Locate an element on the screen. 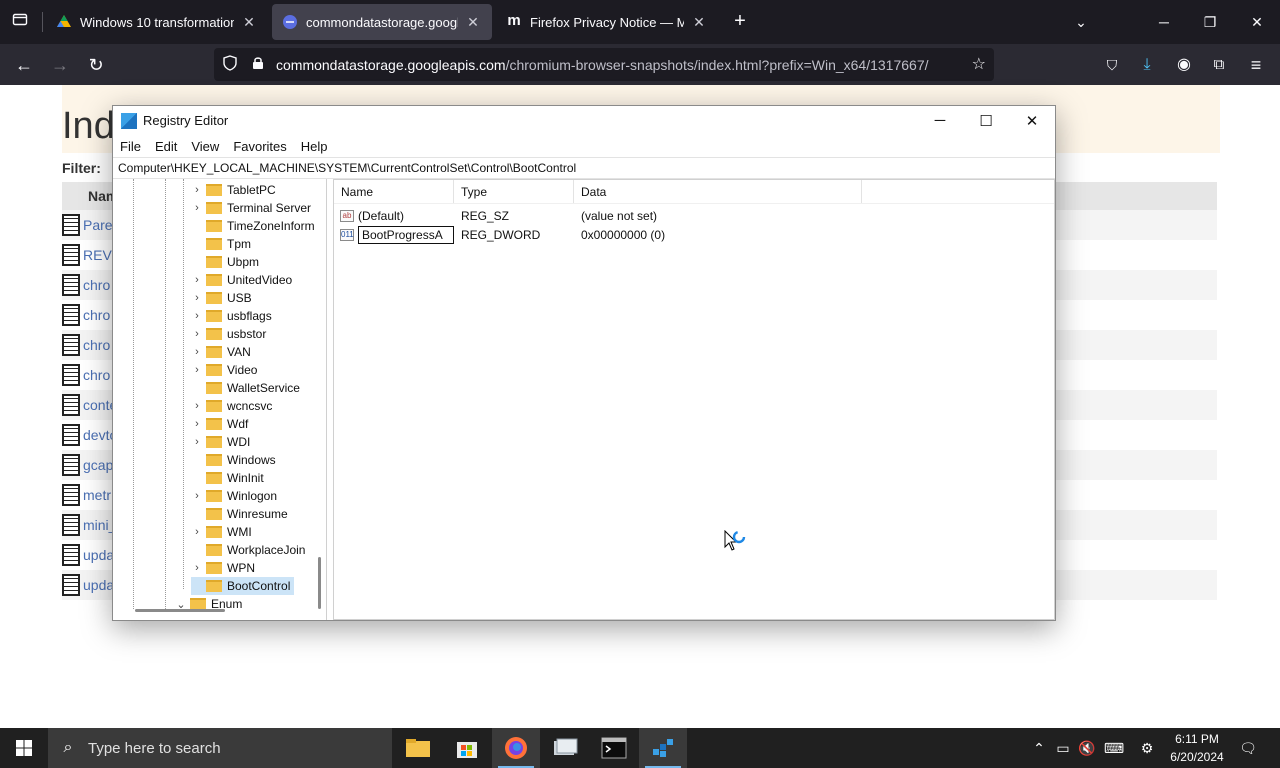 The height and width of the screenshot is (768, 1280). menu-edit: Edit is located at coordinates (166, 146).